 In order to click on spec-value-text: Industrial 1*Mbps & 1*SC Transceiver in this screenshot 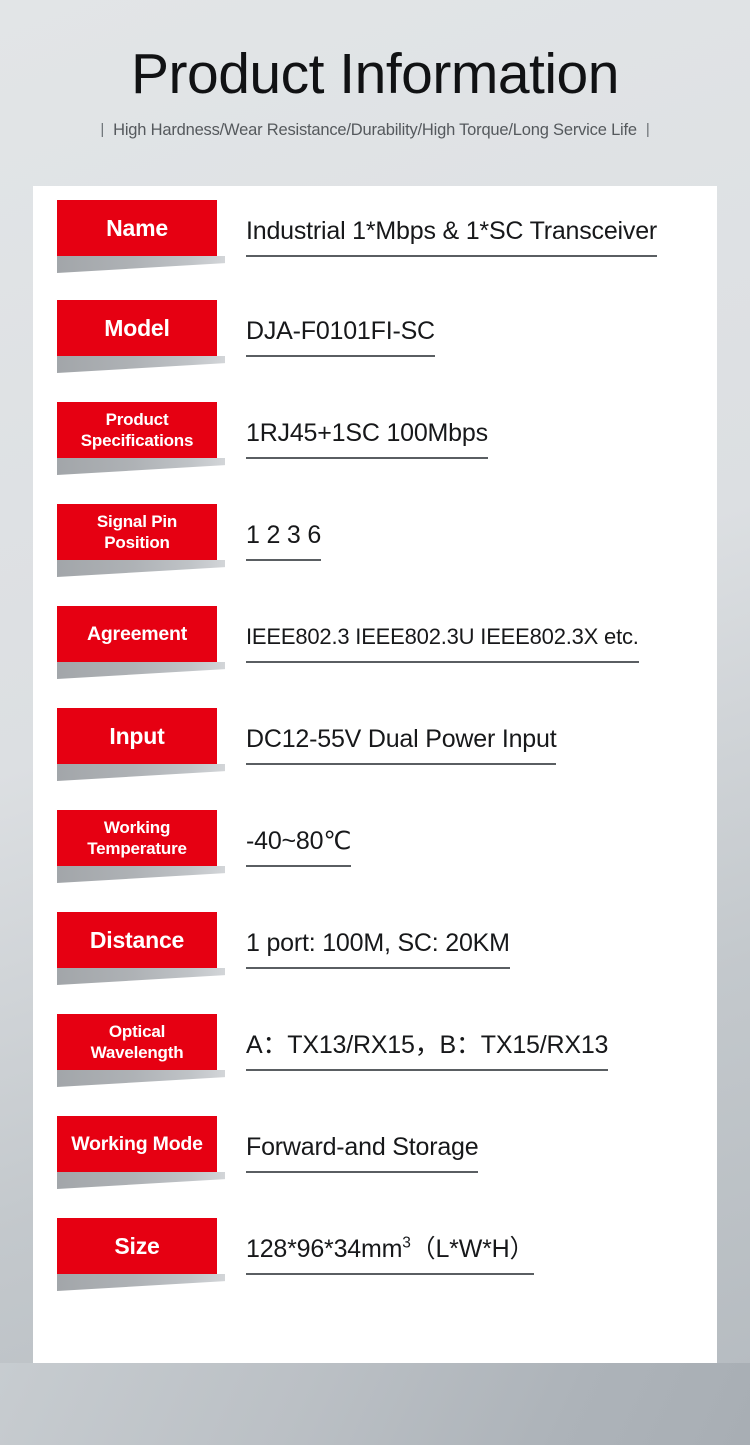, I will do `click(451, 236)`.